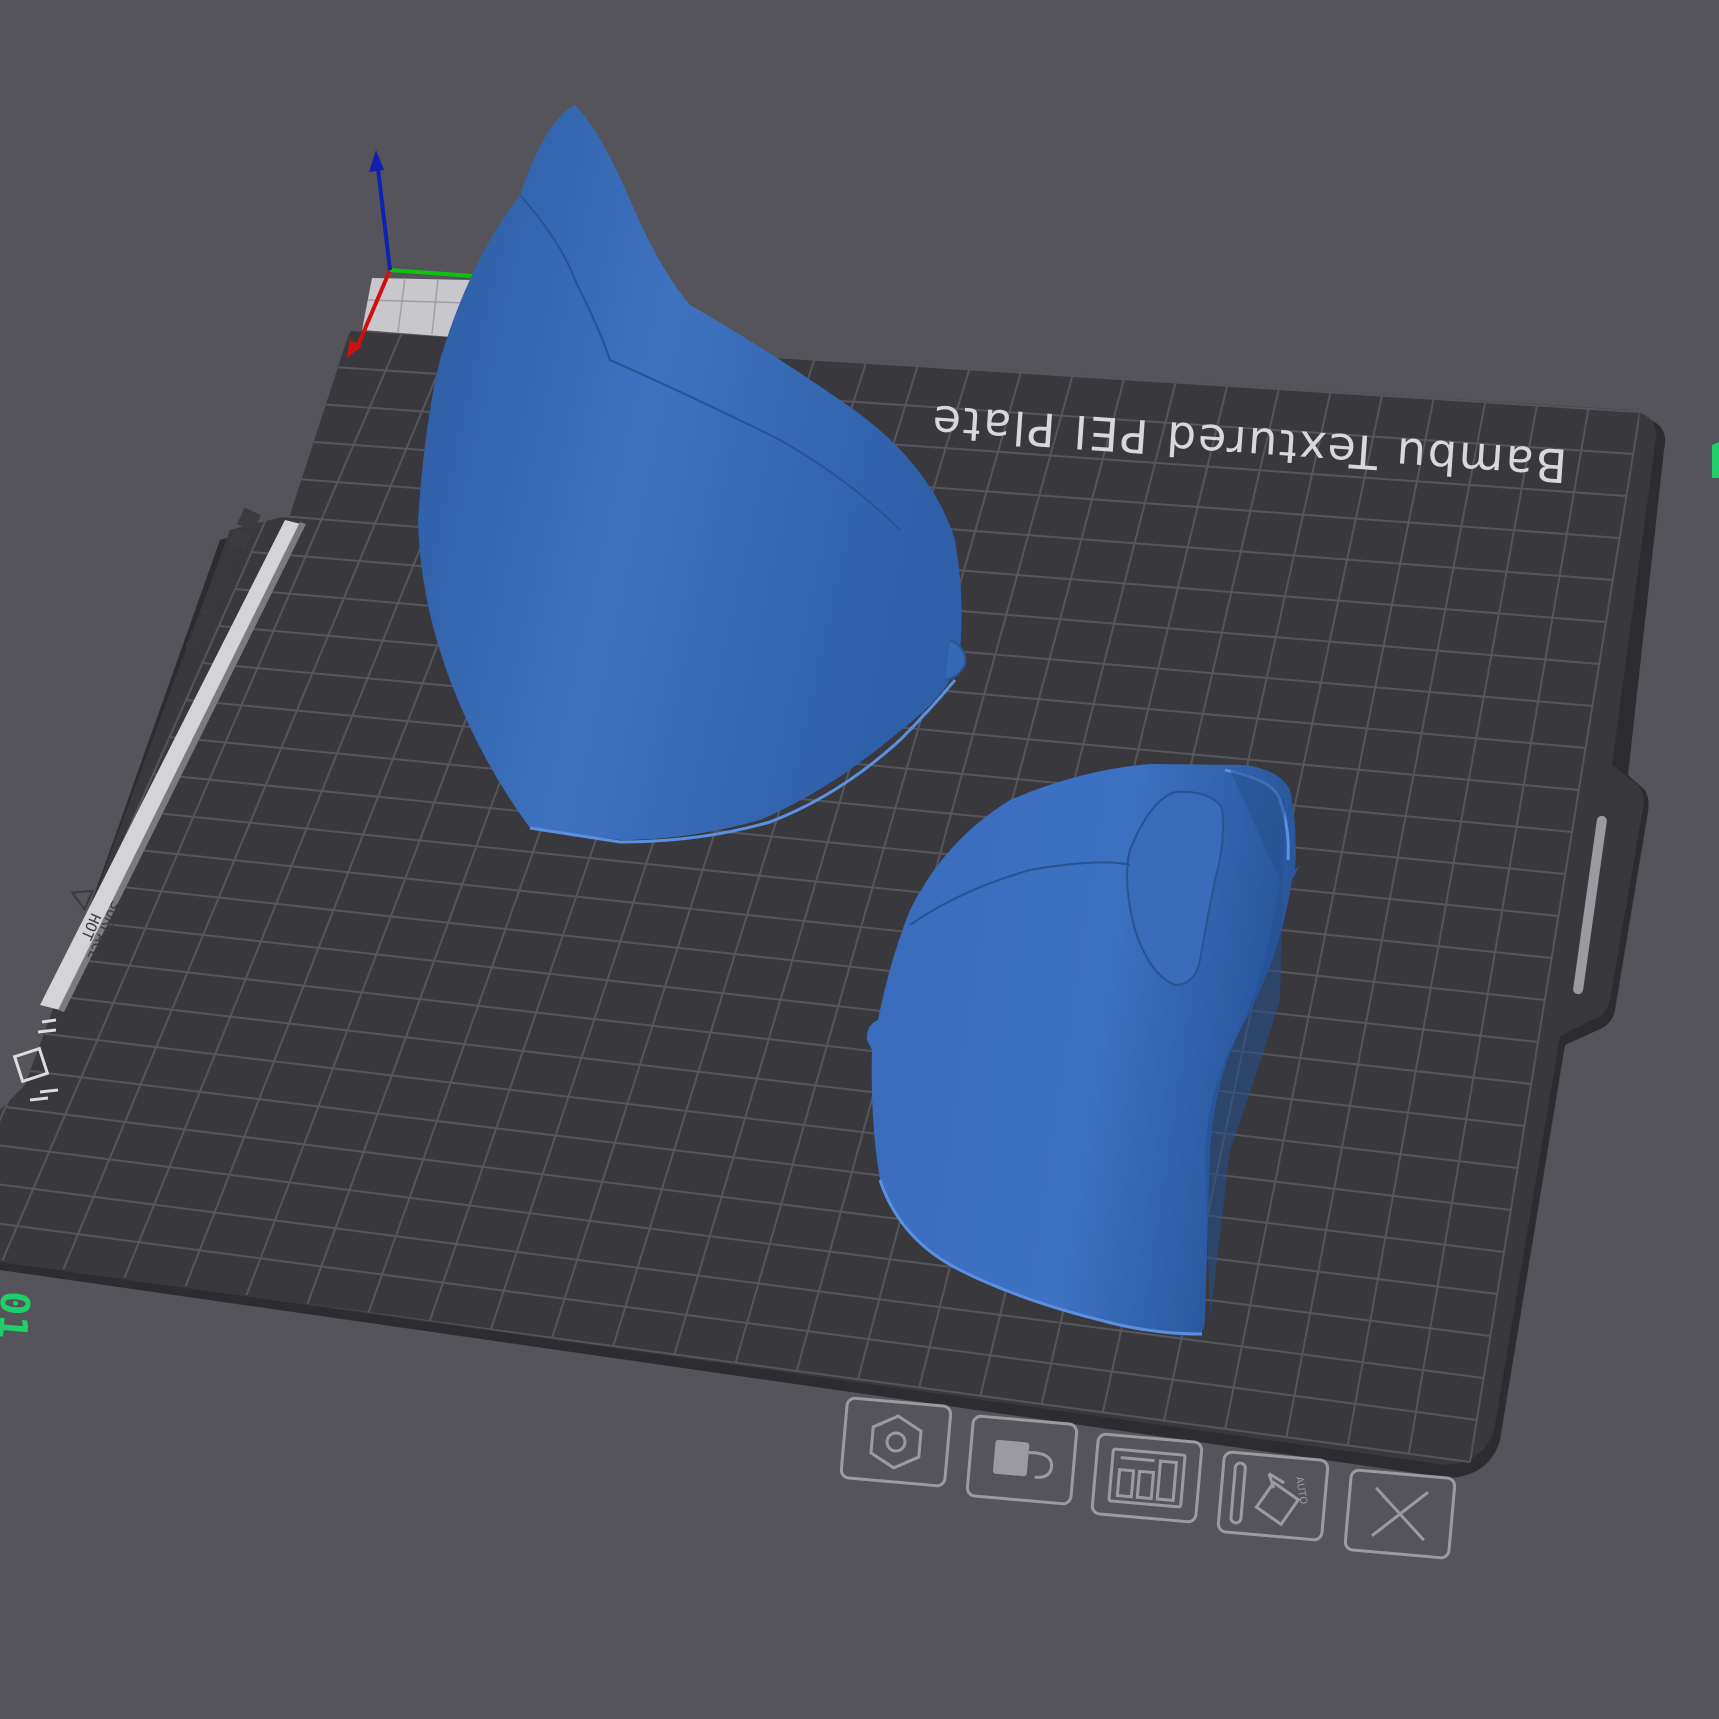 This screenshot has height=1719, width=1719. I want to click on delete-plate-button, so click(1400, 1514).